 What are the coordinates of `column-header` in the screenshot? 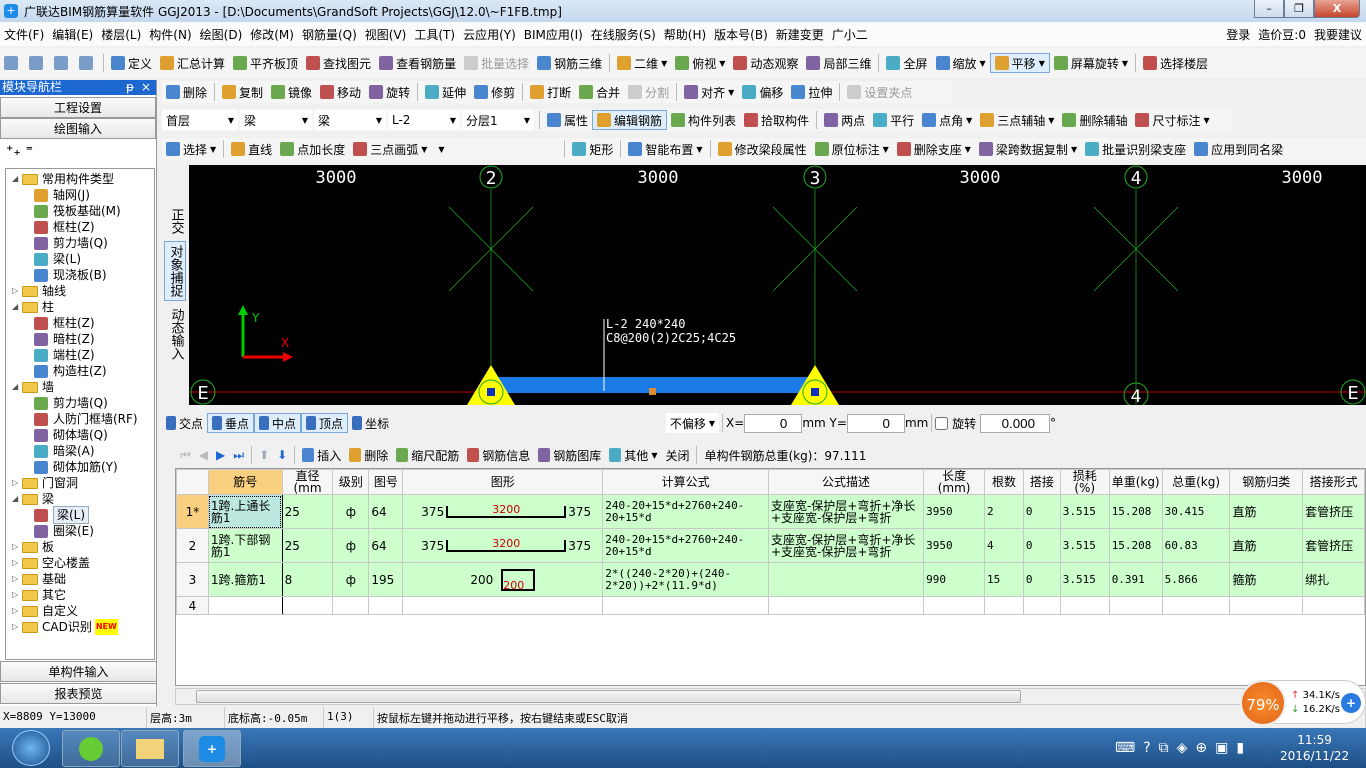 It's located at (192, 482).